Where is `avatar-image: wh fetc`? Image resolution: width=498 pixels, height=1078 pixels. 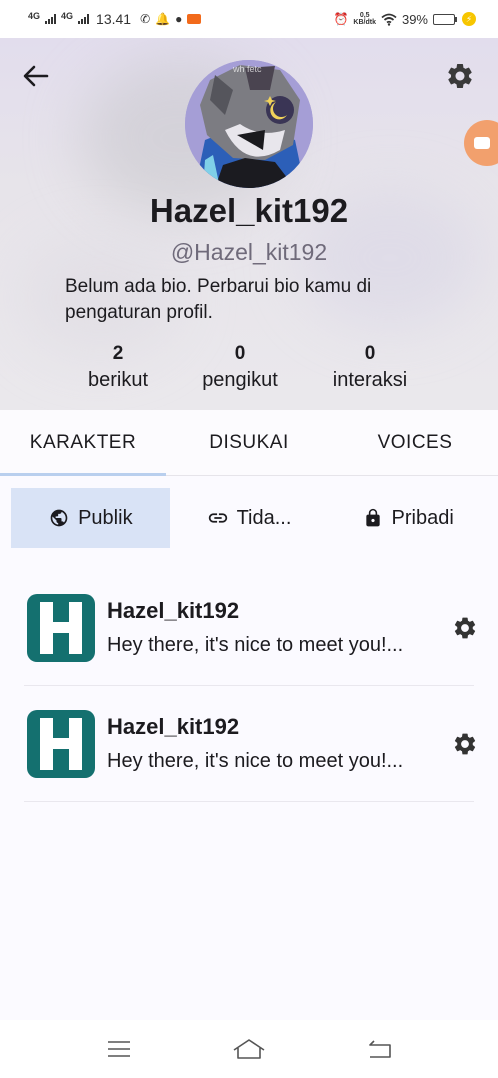
avatar-image: wh fetc is located at coordinates (249, 124).